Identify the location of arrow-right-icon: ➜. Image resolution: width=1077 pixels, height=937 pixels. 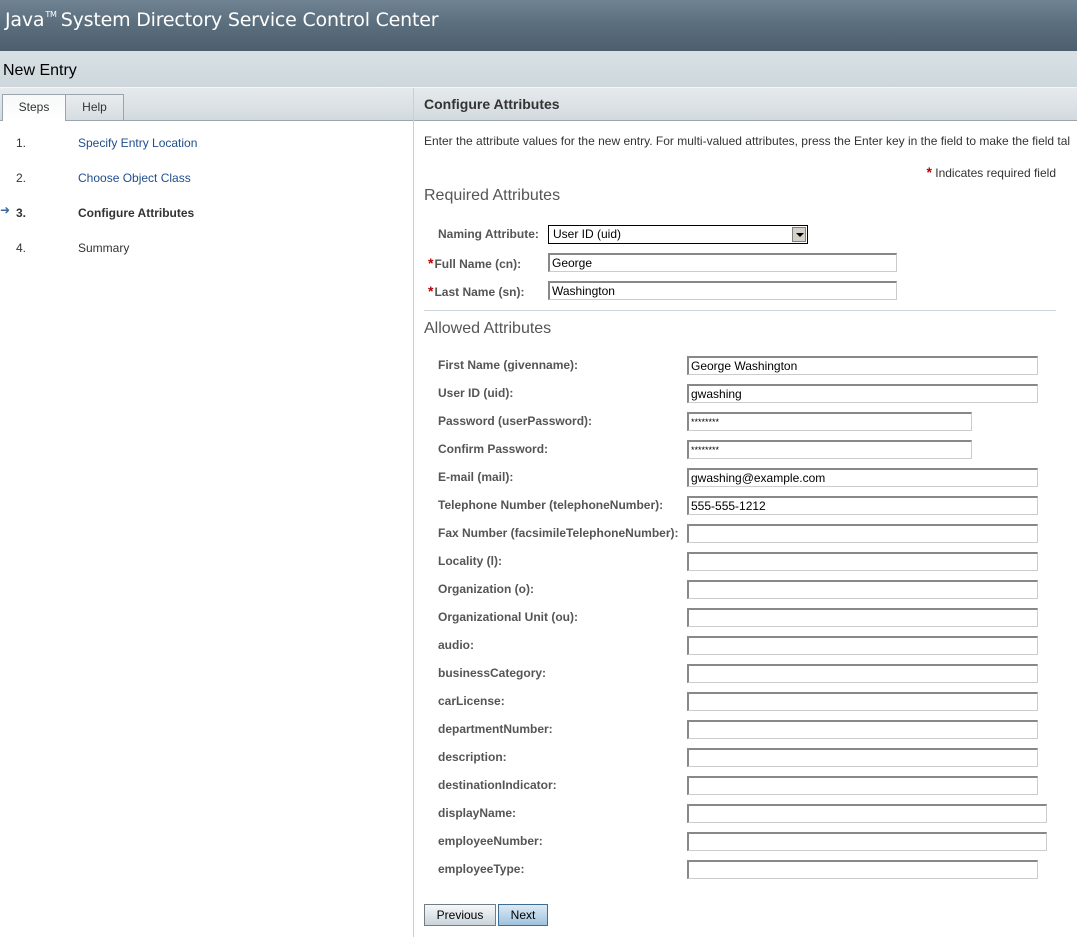
(5, 210).